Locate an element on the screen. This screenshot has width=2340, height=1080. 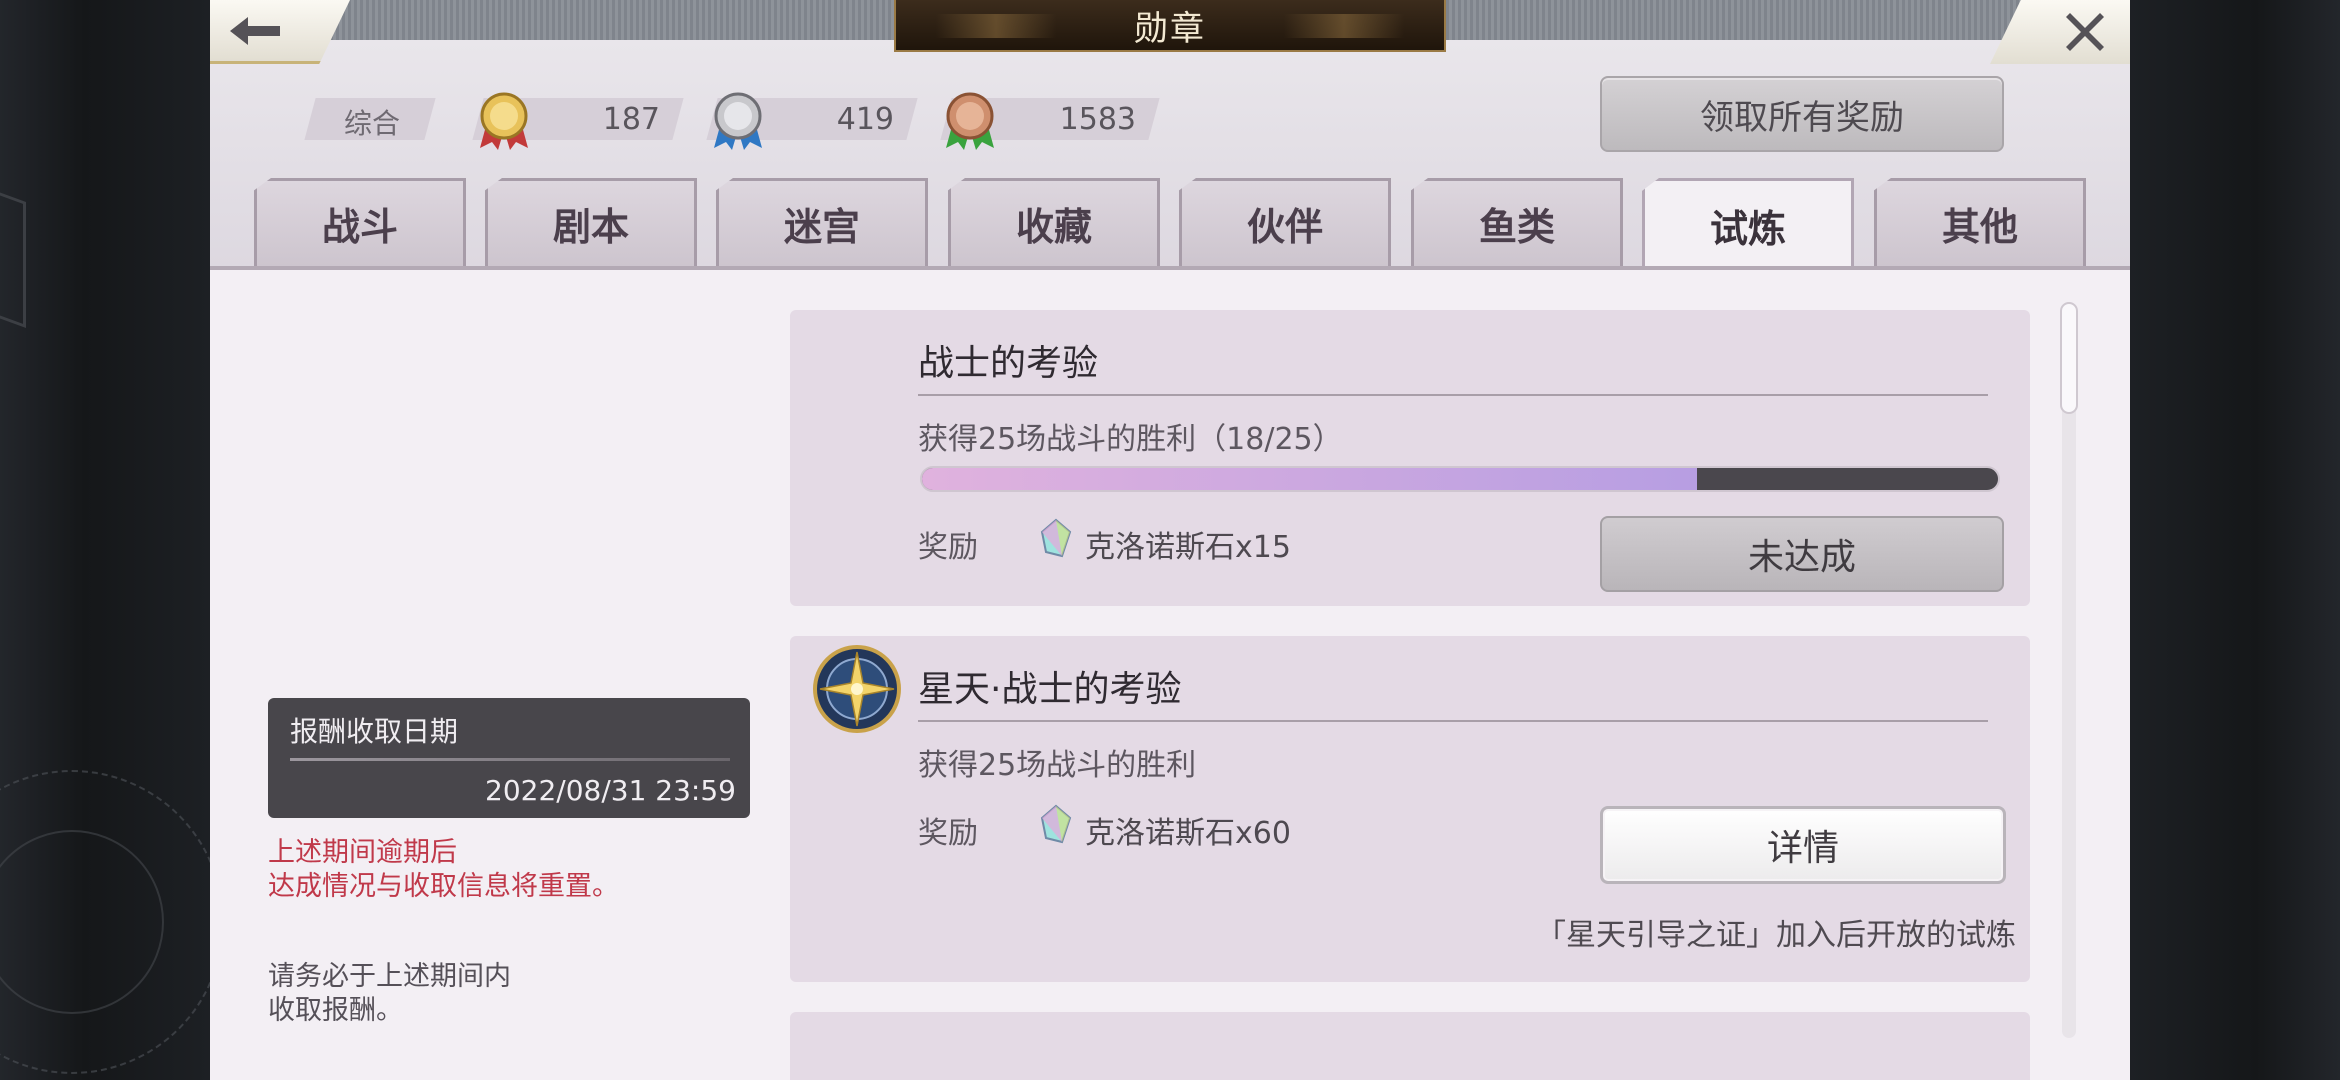
trial-title: 战士的考验 is located at coordinates (1008, 363).